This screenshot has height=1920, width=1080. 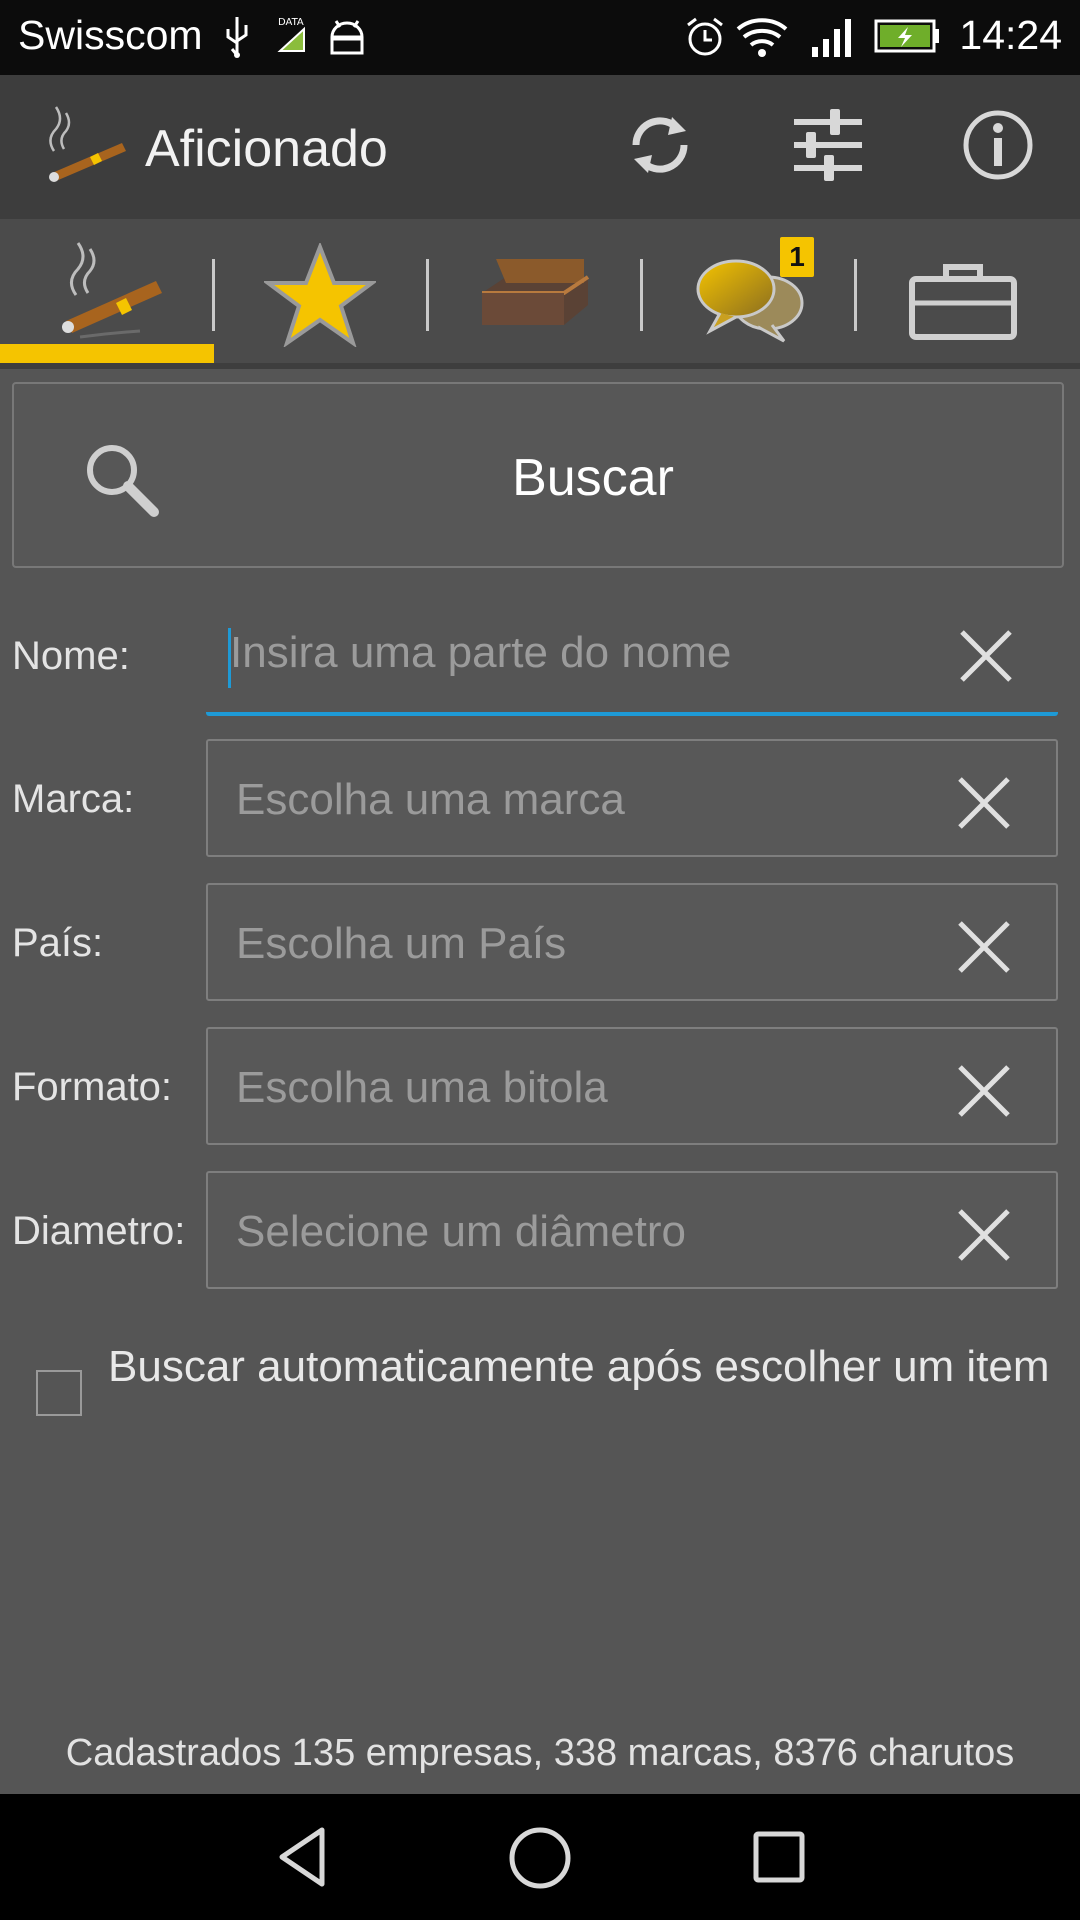 What do you see at coordinates (401, 943) in the screenshot?
I see `pais-placeholder: Escolha um País` at bounding box center [401, 943].